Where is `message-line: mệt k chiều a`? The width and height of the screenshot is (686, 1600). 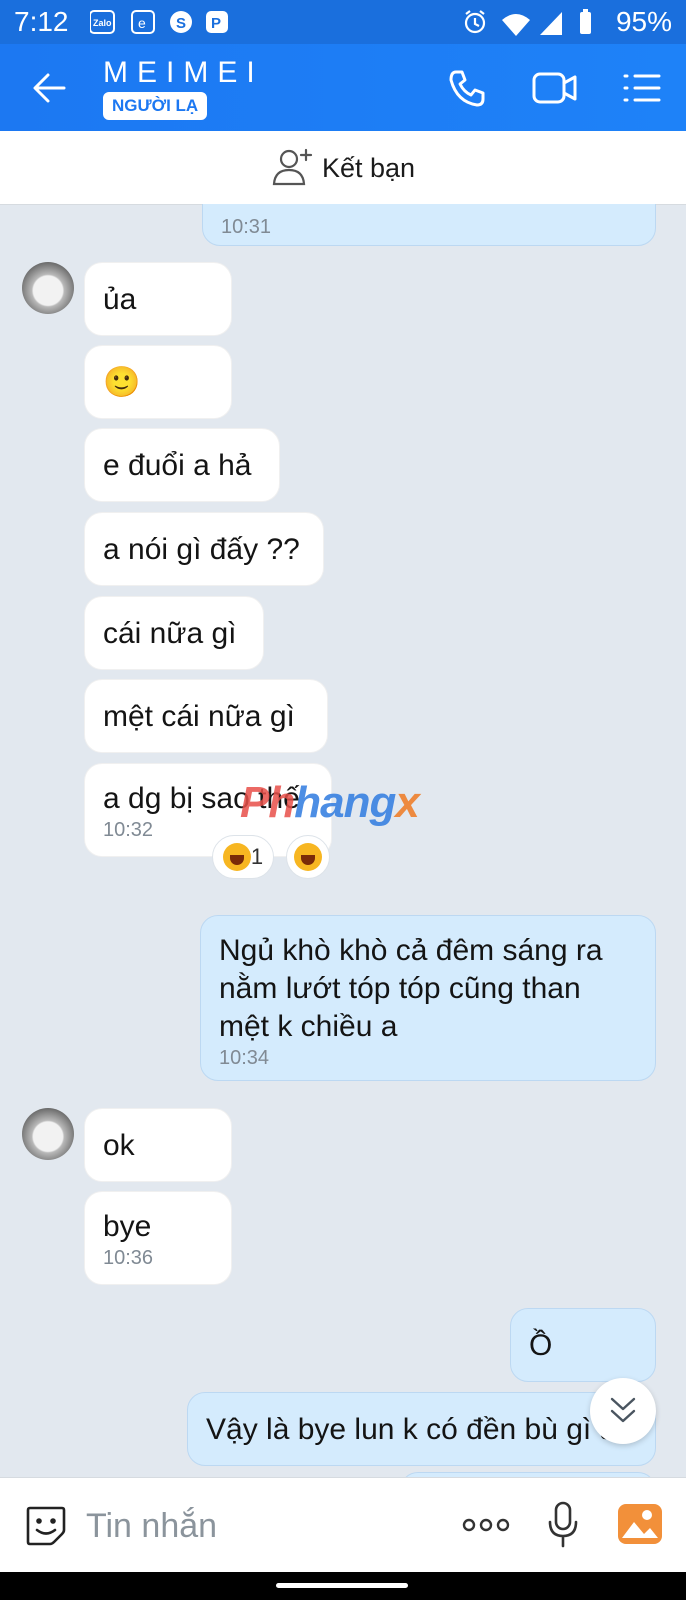
message-line: mệt k chiều a is located at coordinates (308, 1026).